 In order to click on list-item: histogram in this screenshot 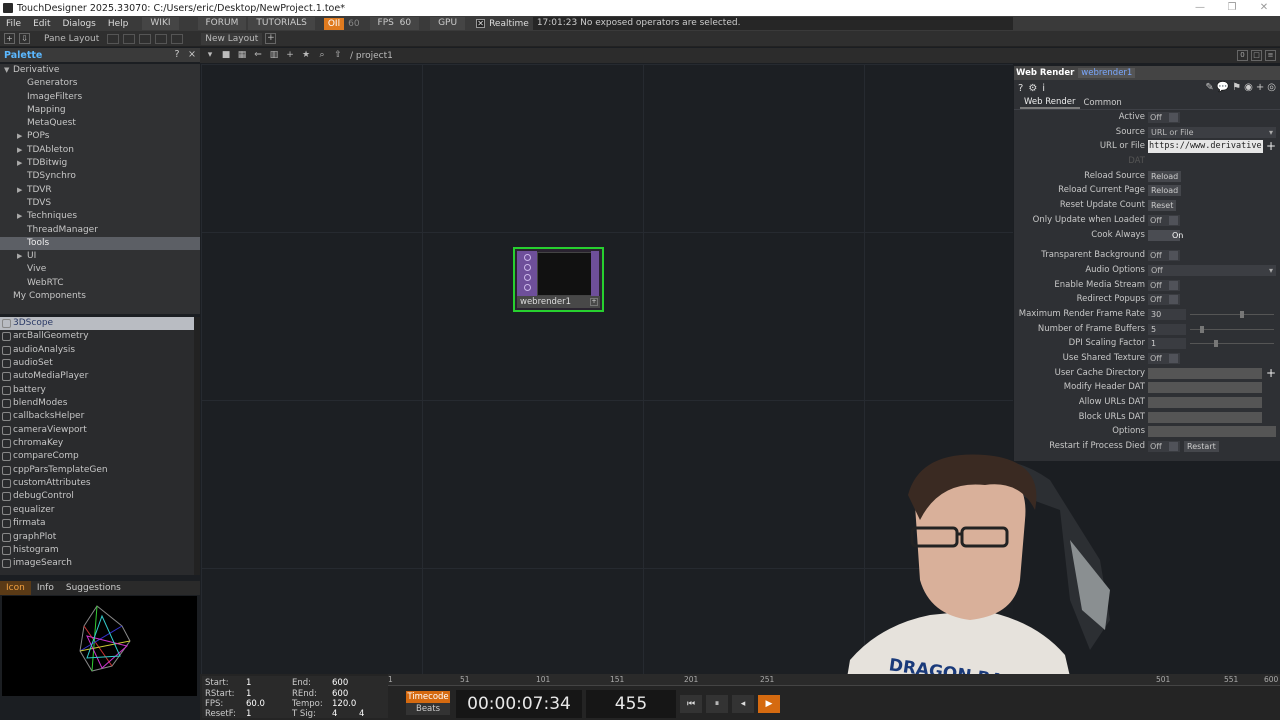, I will do `click(97, 550)`.